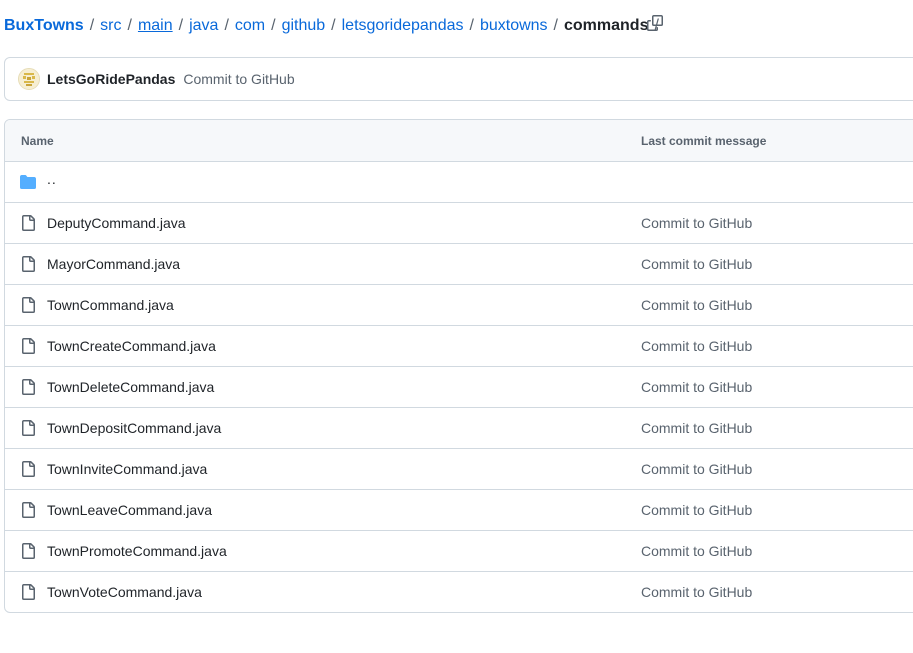 Image resolution: width=913 pixels, height=653 pixels. I want to click on table-header: Name Last commit message, so click(459, 141).